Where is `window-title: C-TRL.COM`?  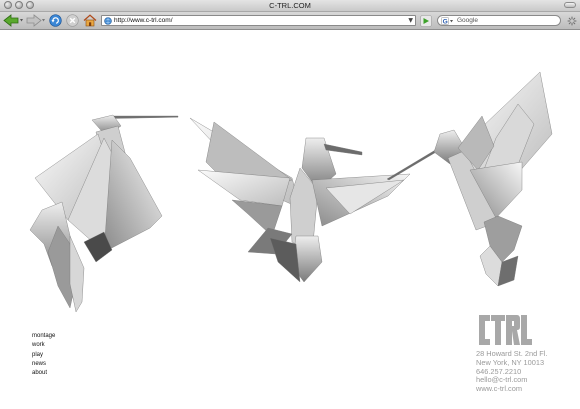 window-title: C-TRL.COM is located at coordinates (290, 5).